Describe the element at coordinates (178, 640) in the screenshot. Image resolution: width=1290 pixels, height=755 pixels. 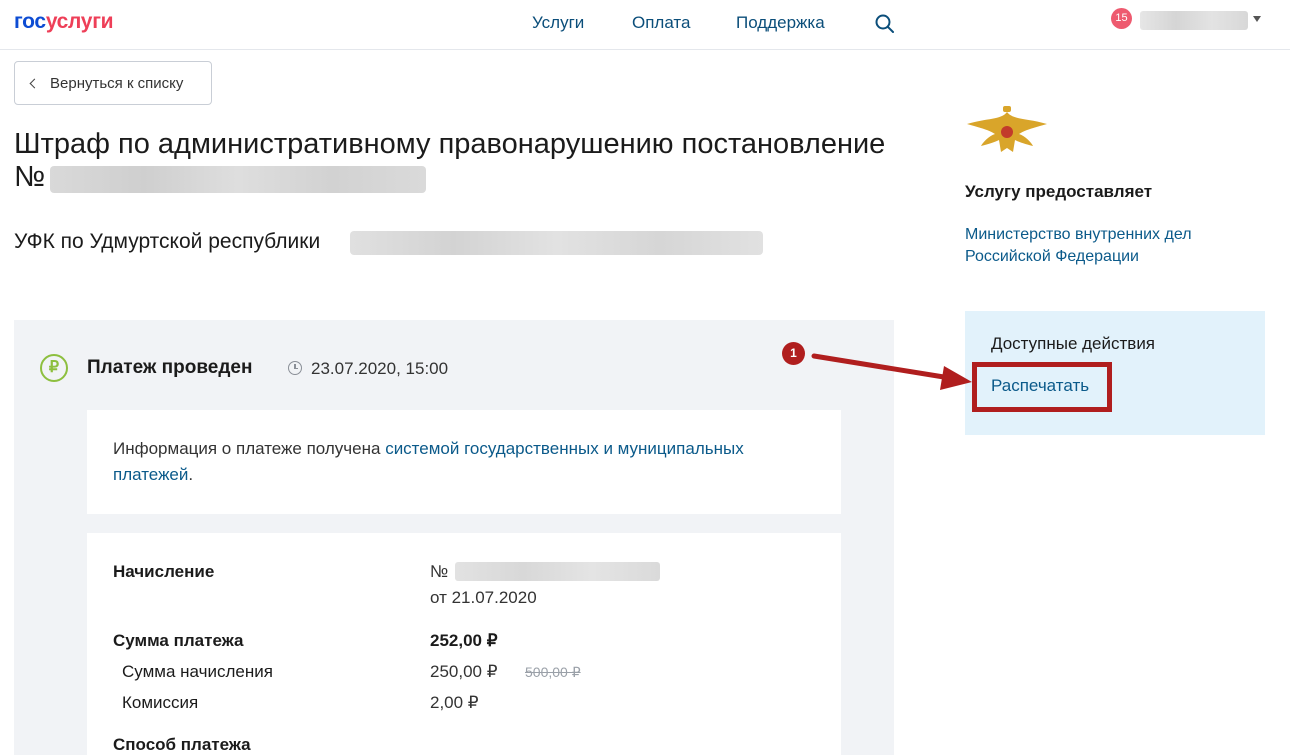
I see `total-label: Сумма платежа` at that location.